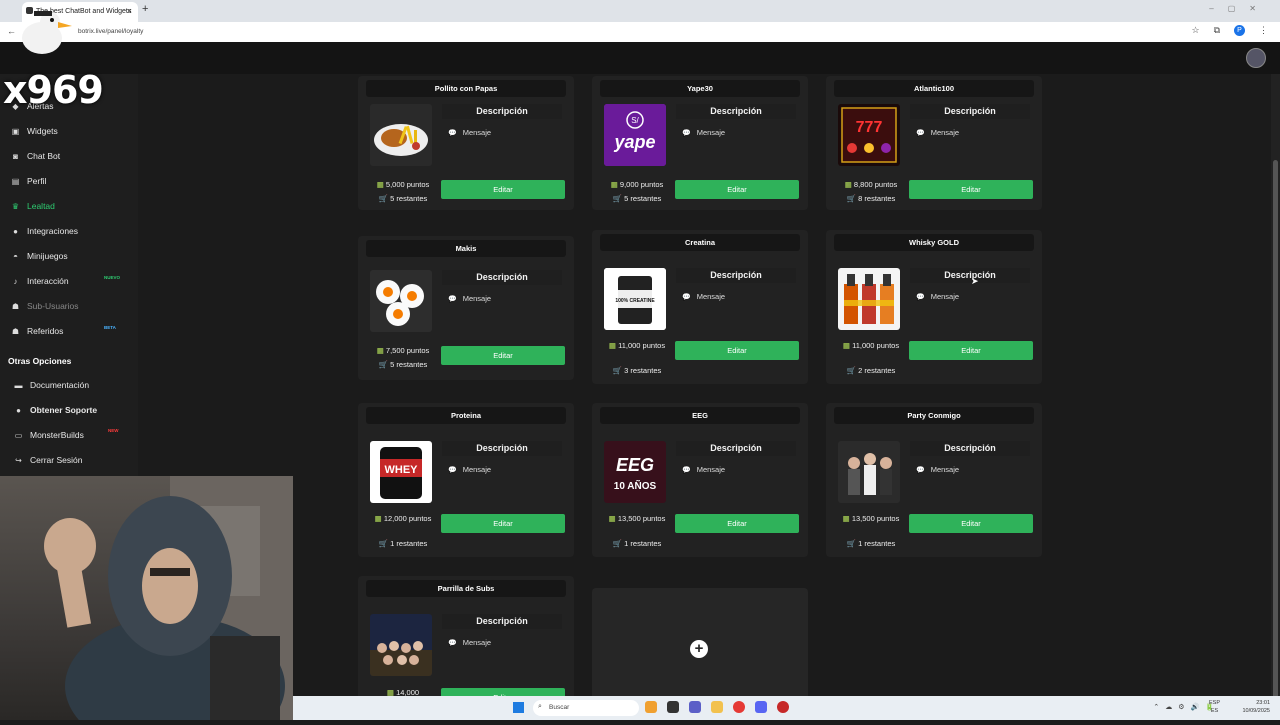  Describe the element at coordinates (39, 256) in the screenshot. I see `sidebar-item-minijuegos: ◓ Minijuegos` at that location.